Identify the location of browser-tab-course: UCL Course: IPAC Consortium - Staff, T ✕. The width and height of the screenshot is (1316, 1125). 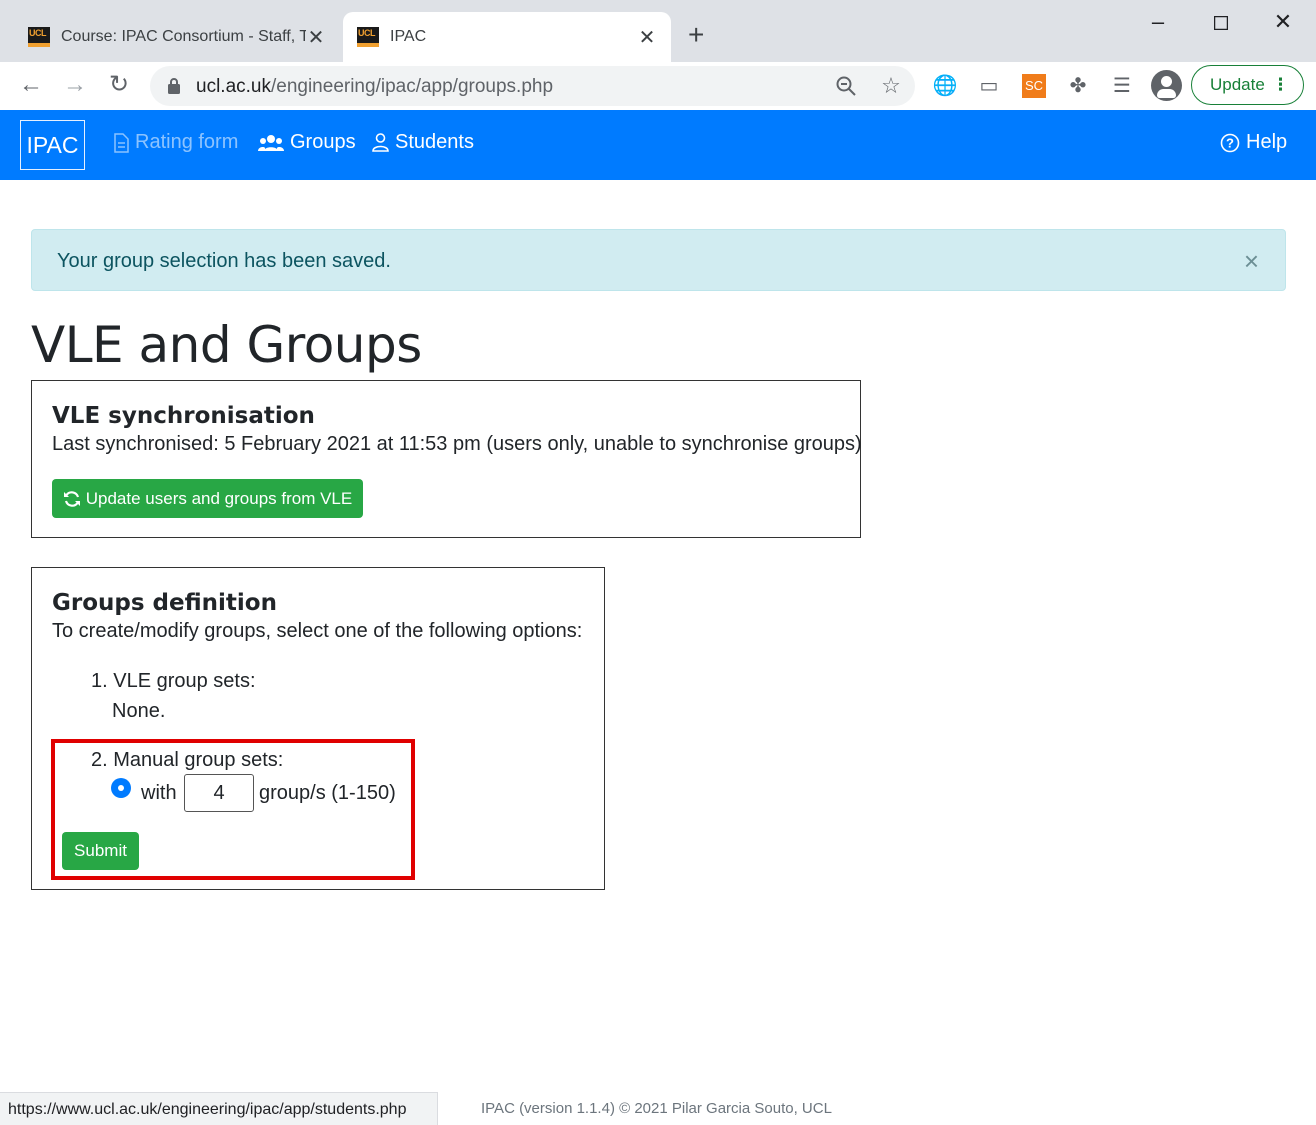
(170, 37).